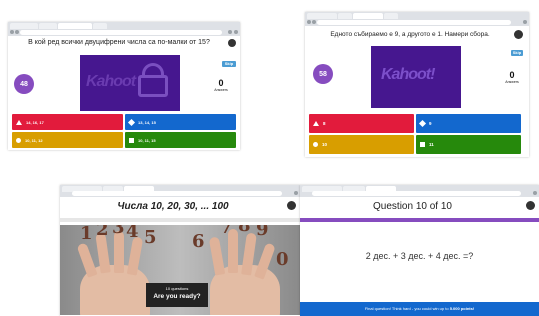 Image resolution: width=539 pixels, height=316 pixels. I want to click on finger-digit: 8, so click(244, 230).